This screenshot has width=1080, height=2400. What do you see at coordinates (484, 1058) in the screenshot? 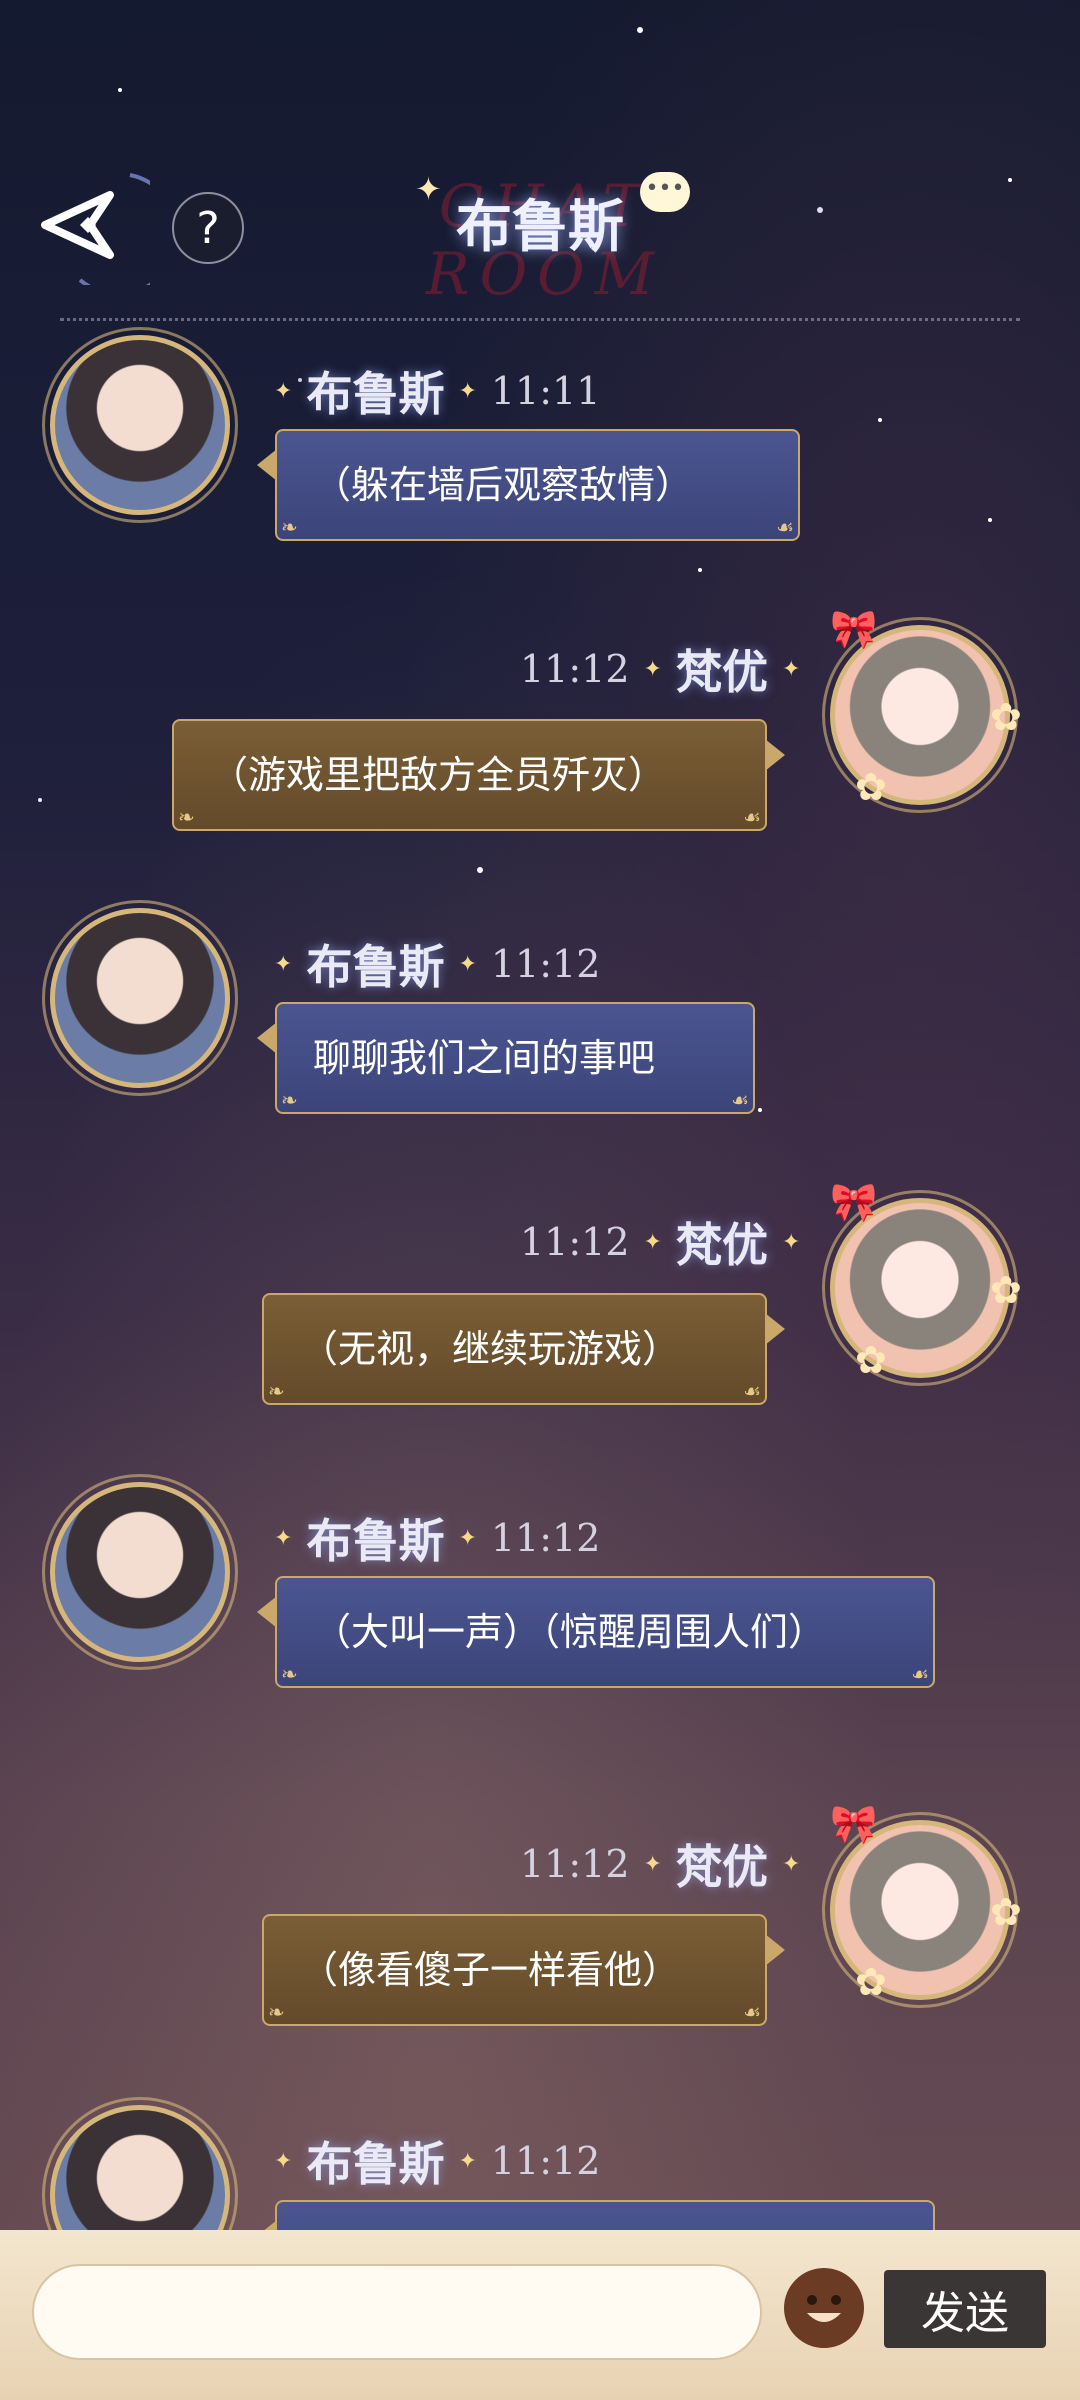
I see `message-text: 聊聊我们之间的事吧` at bounding box center [484, 1058].